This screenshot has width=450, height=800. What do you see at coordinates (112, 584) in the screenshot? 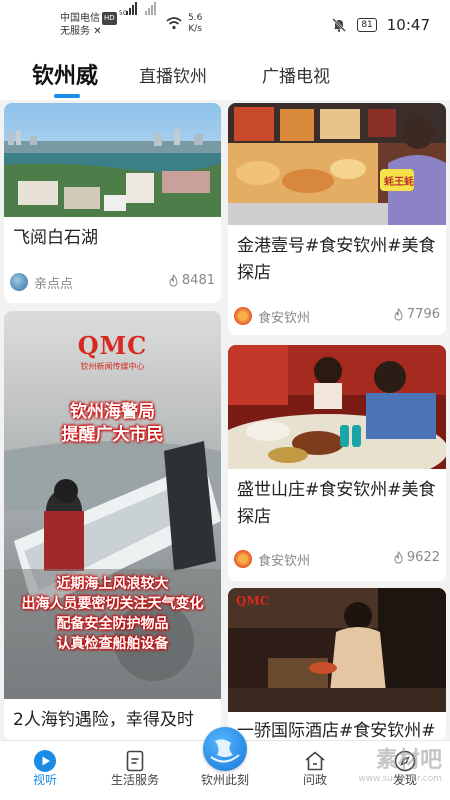
I see `overlay-line: 近期海上风浪较大` at bounding box center [112, 584].